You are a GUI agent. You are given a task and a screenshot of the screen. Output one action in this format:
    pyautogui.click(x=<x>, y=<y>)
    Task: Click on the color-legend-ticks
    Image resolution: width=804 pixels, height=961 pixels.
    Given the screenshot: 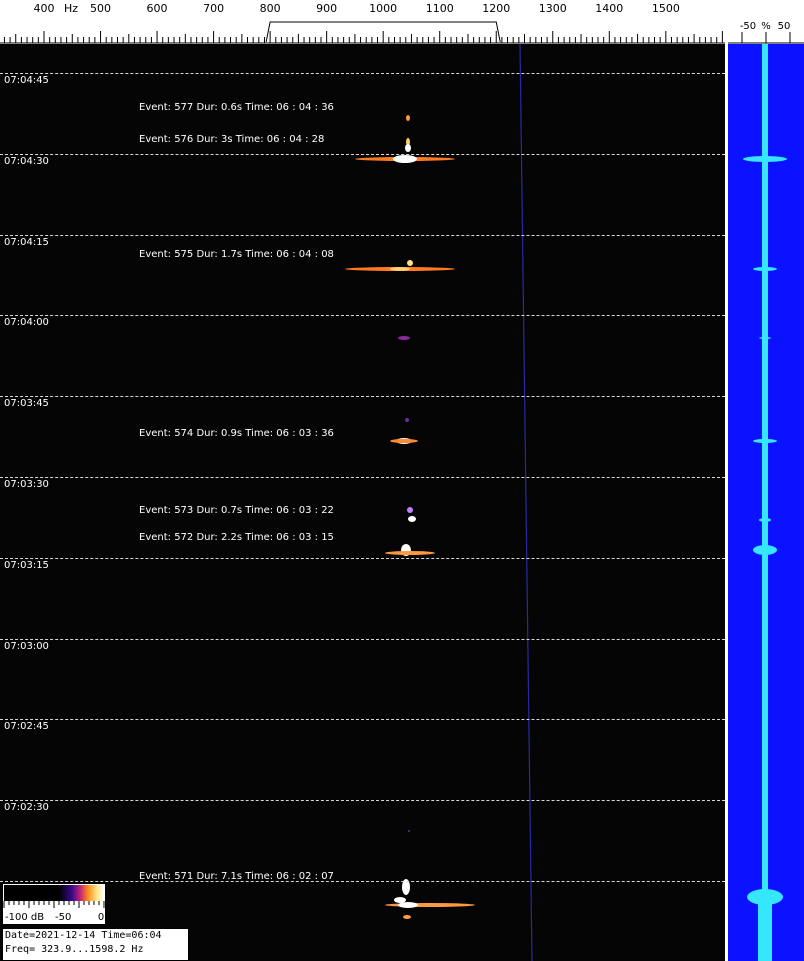 What is the action you would take?
    pyautogui.click(x=54, y=904)
    